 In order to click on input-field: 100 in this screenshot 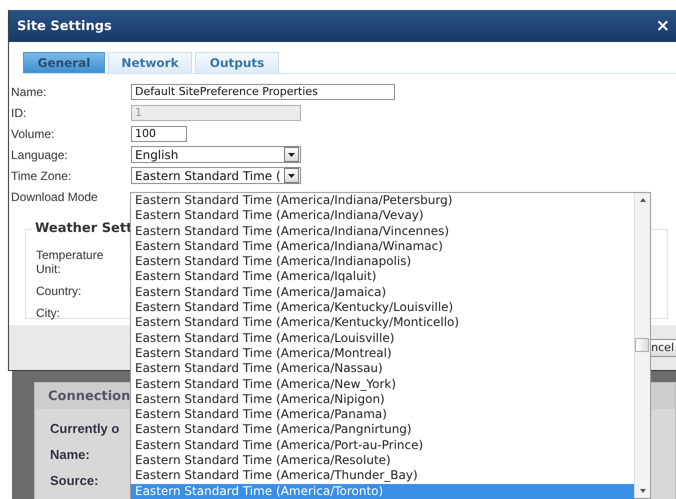, I will do `click(159, 134)`.